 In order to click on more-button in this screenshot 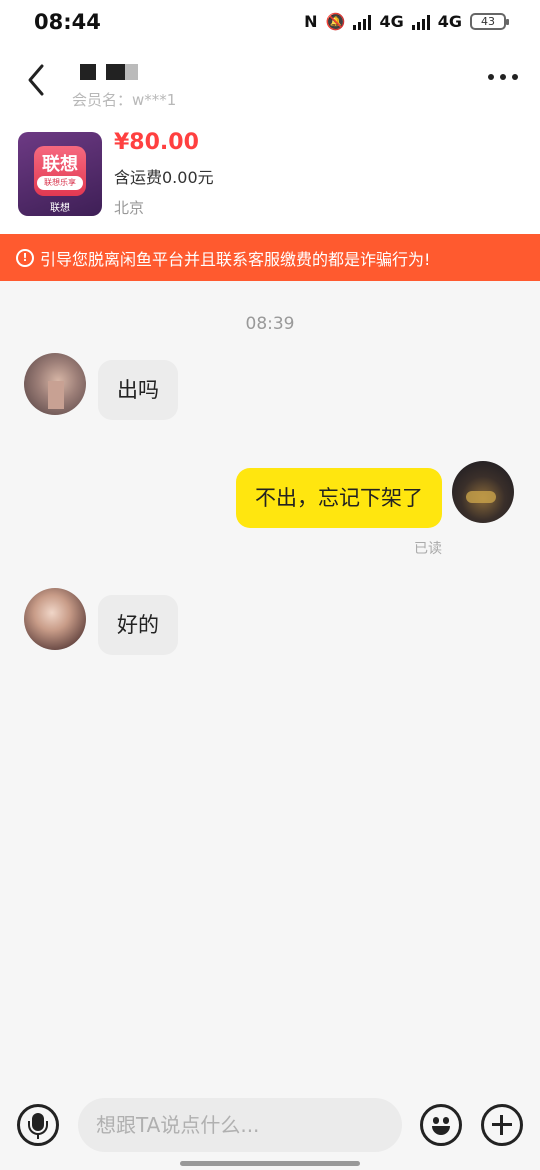, I will do `click(503, 77)`.